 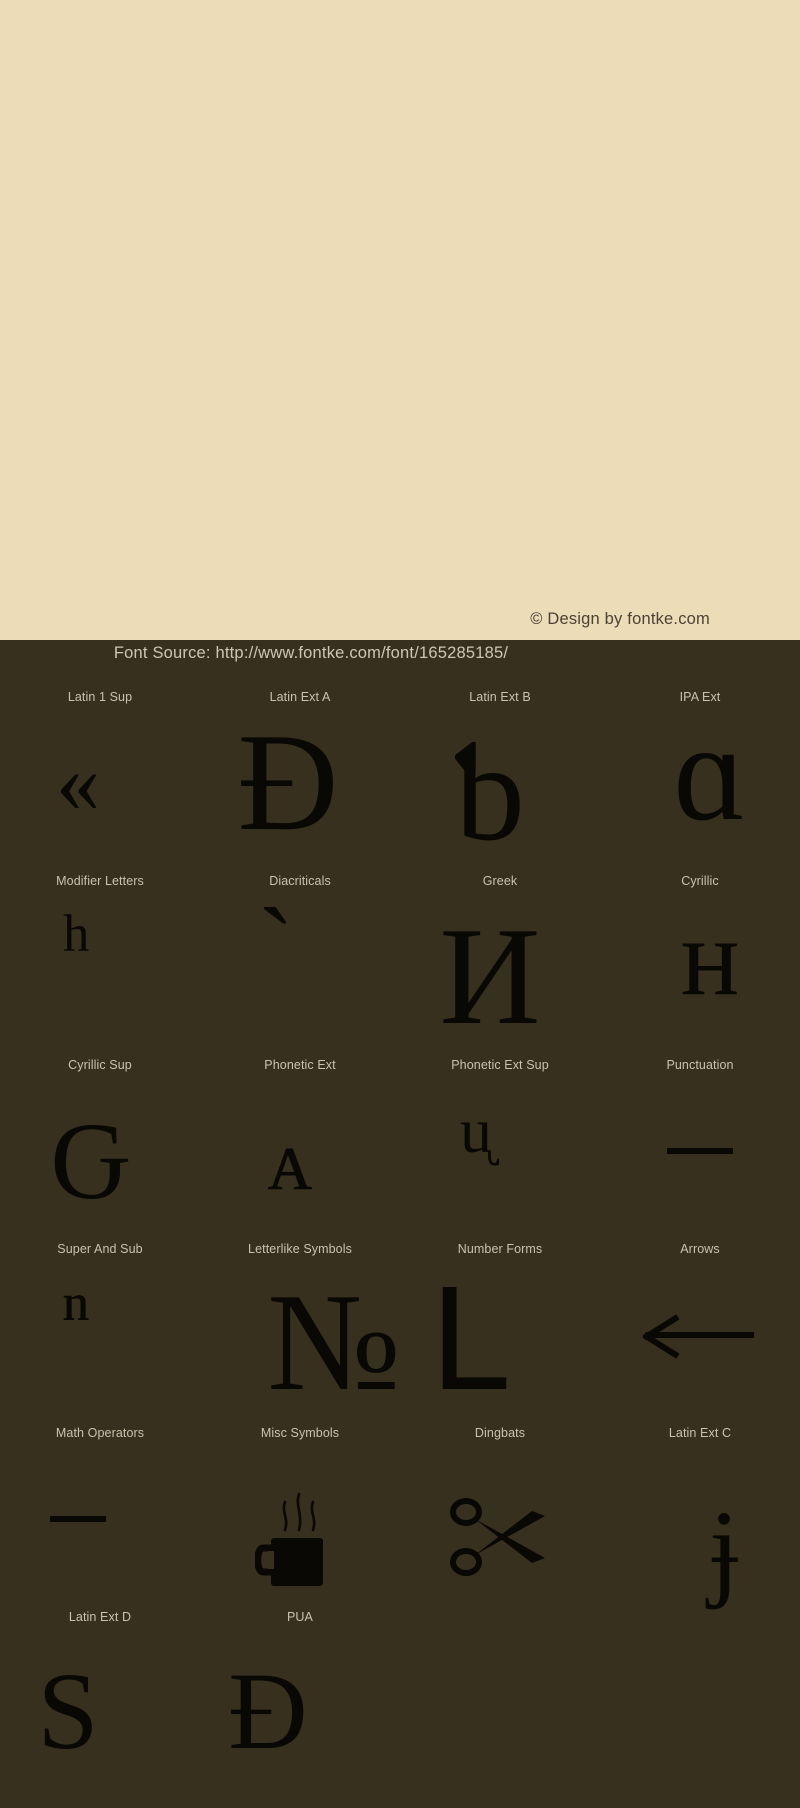 I want to click on roman-numeral-fifty-glyph: Ⅼ, so click(x=468, y=1342).